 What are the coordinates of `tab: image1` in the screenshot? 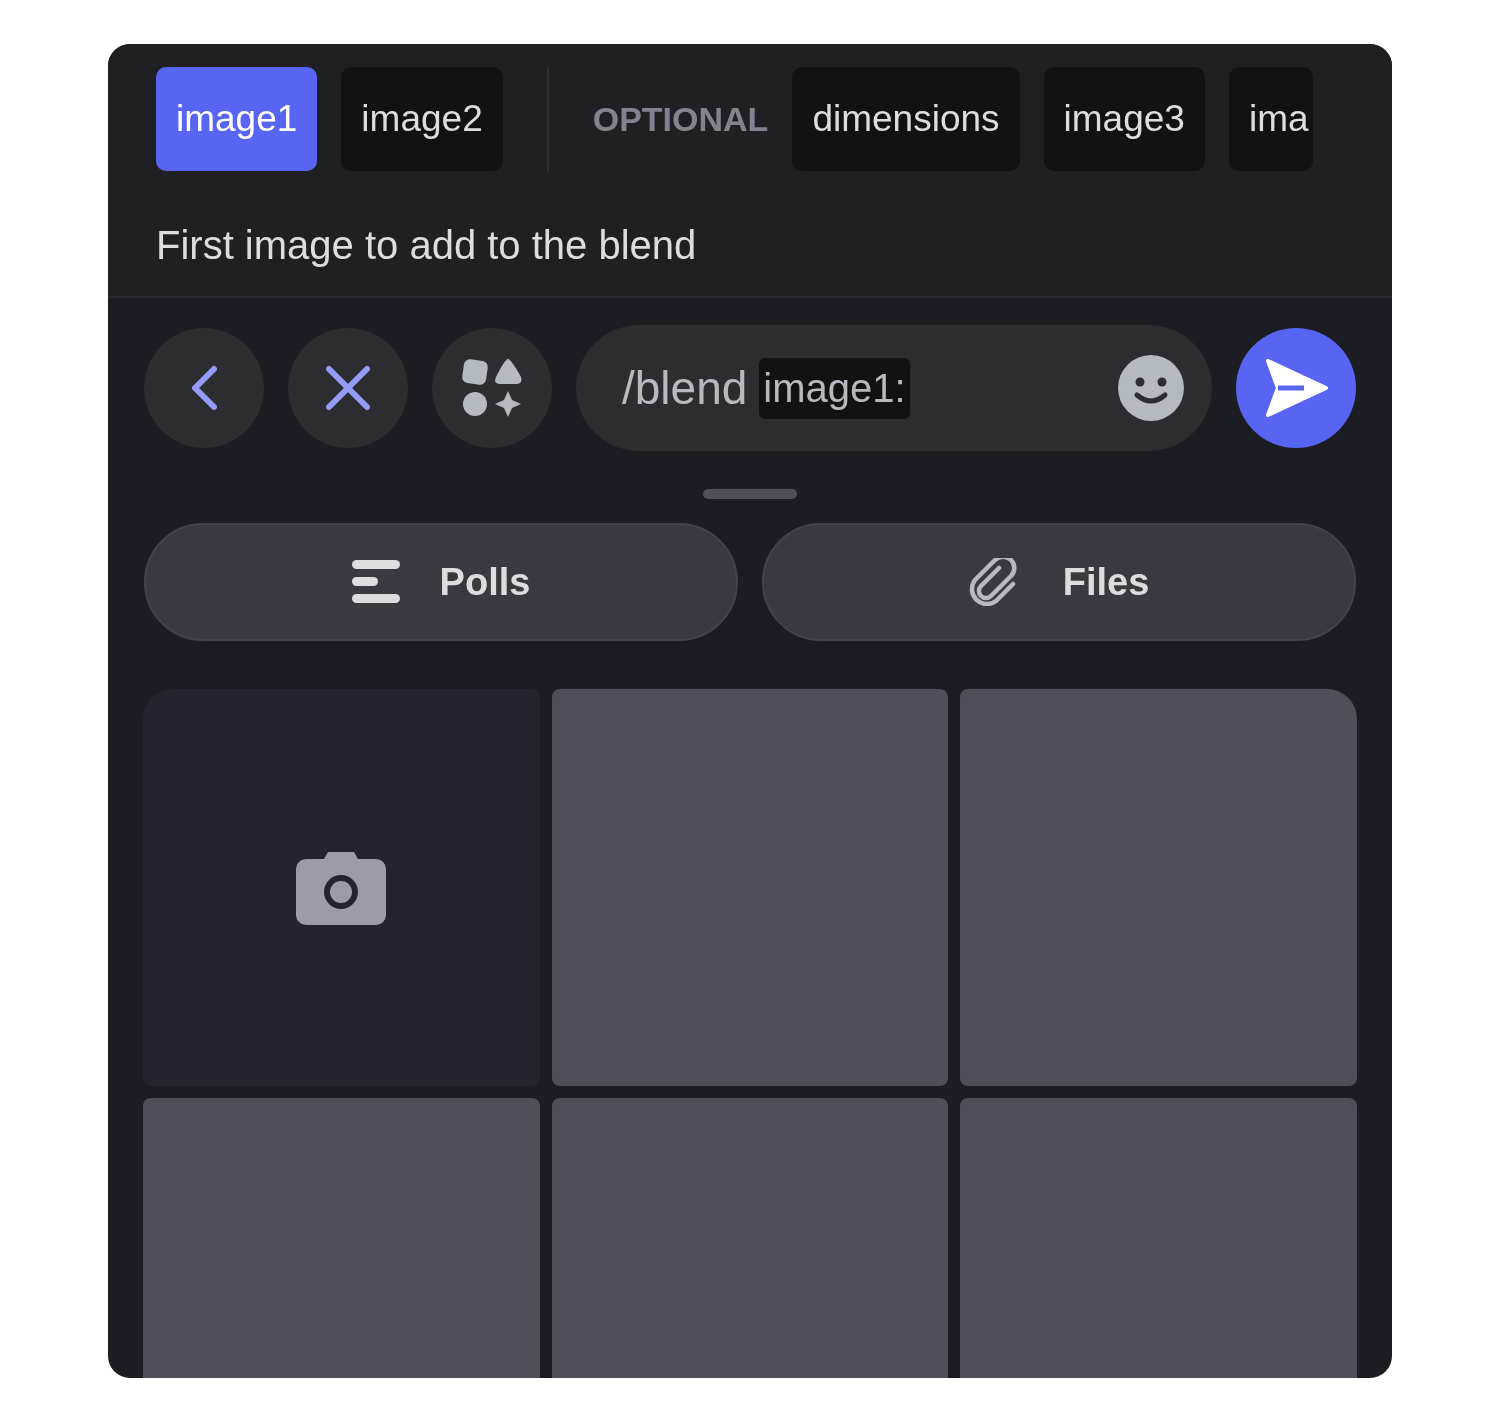 It's located at (237, 119).